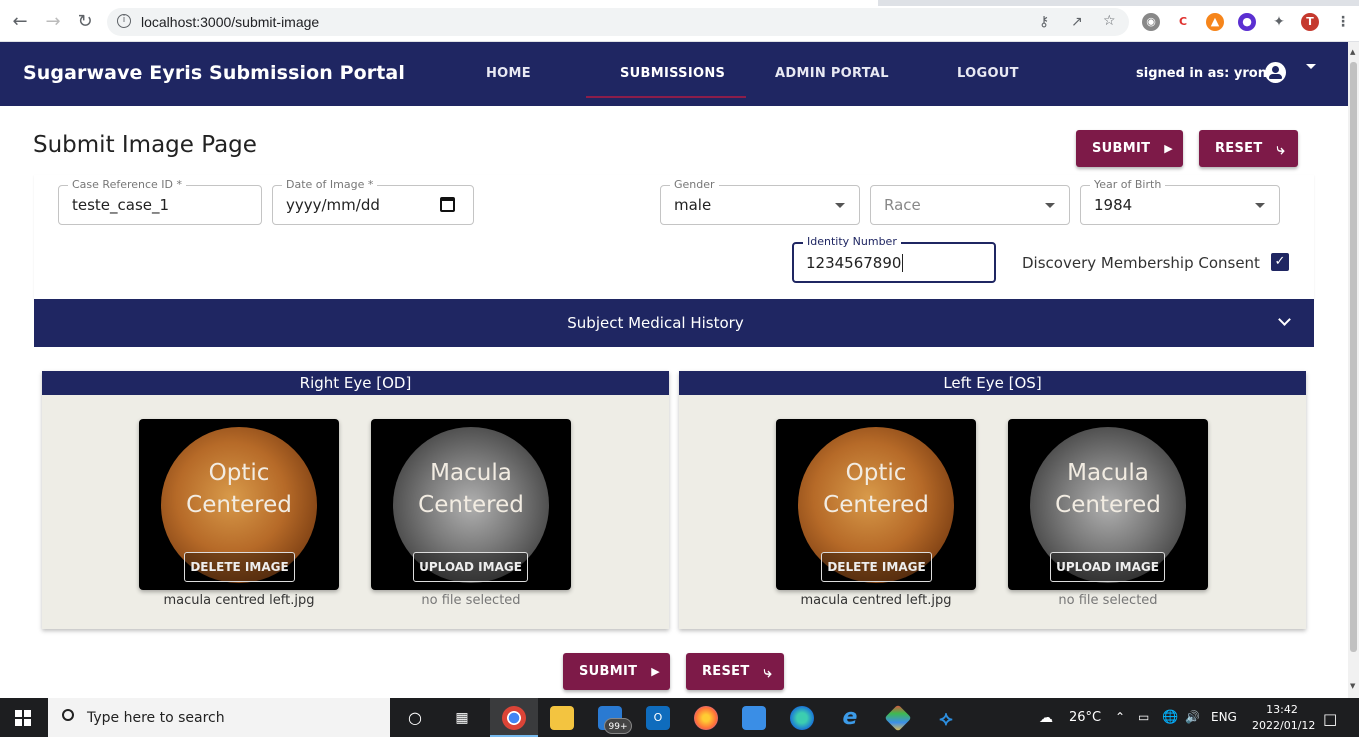 This screenshot has height=737, width=1359. I want to click on mail-badge: 99+, so click(618, 726).